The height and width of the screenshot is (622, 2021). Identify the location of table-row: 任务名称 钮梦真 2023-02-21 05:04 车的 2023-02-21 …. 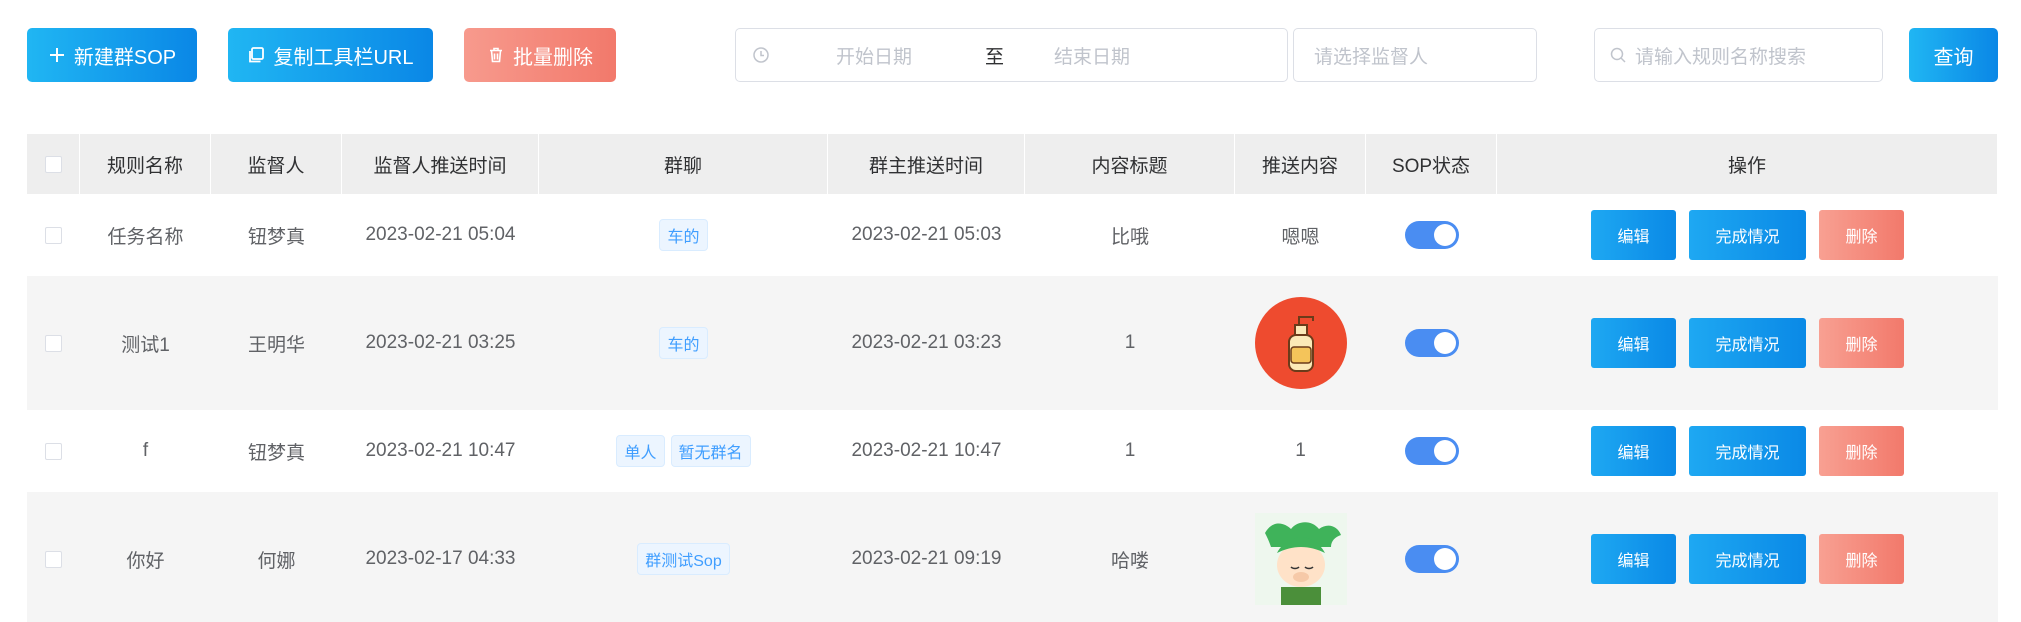
(1012, 235).